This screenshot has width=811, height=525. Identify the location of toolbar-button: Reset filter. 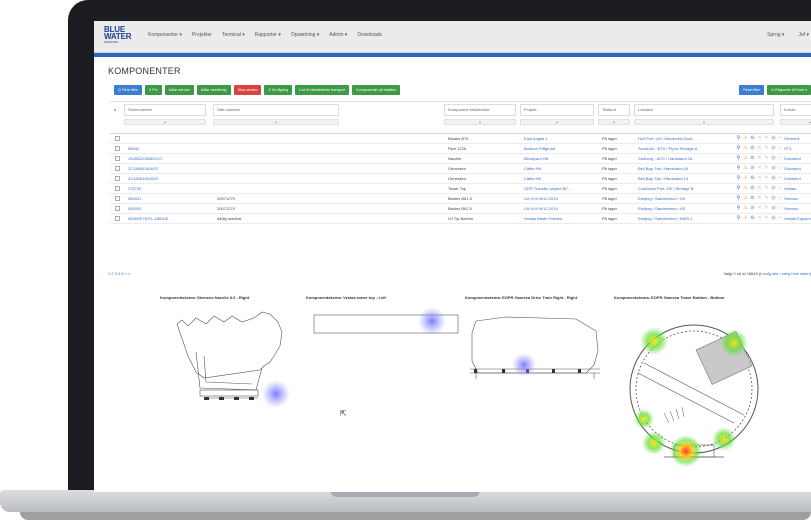
(752, 90).